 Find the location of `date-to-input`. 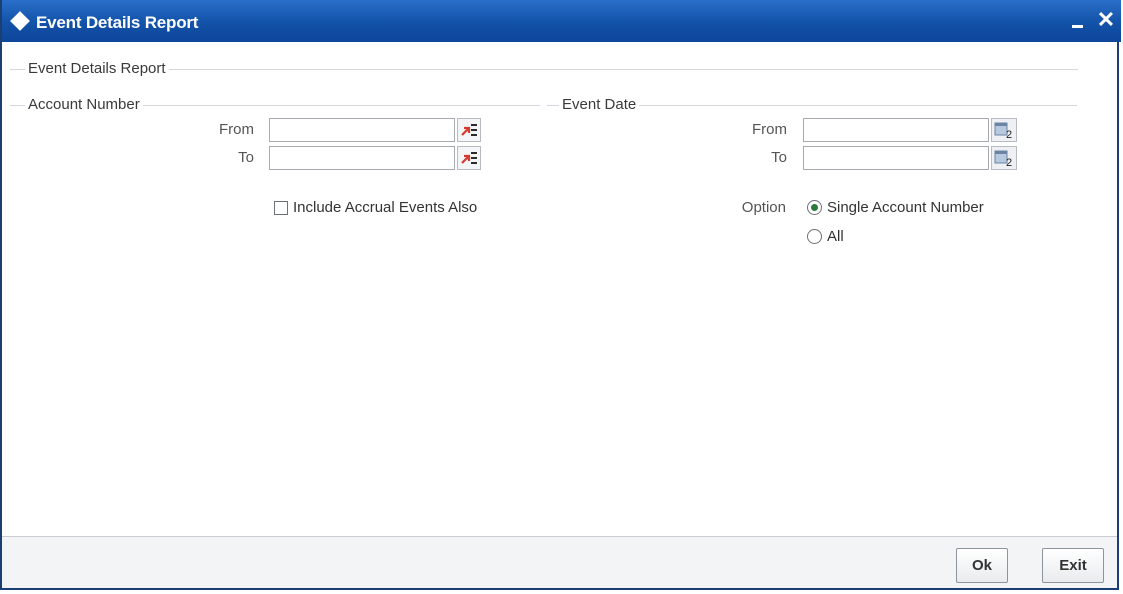

date-to-input is located at coordinates (896, 158).